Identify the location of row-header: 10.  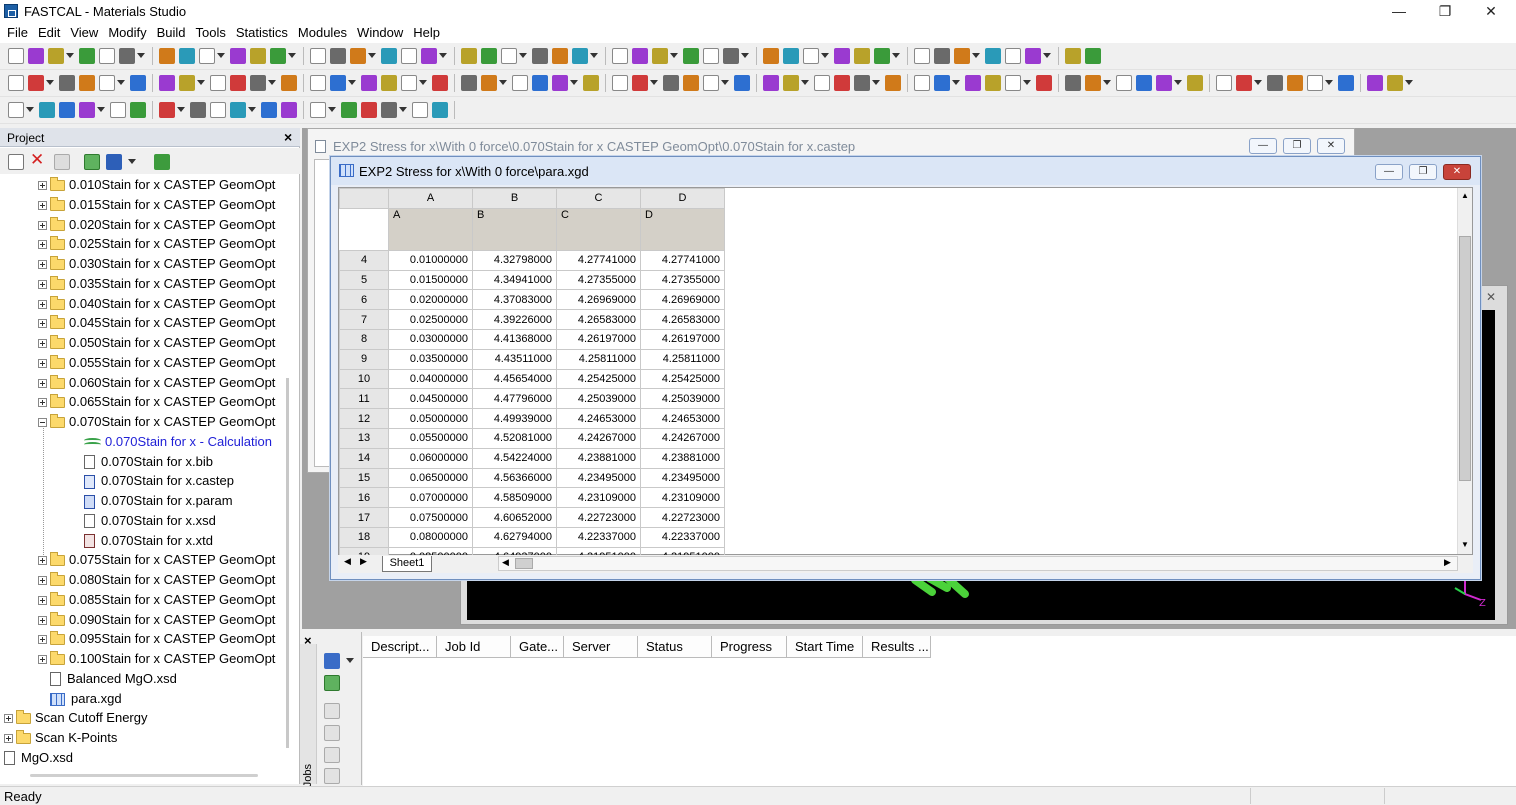
(364, 379).